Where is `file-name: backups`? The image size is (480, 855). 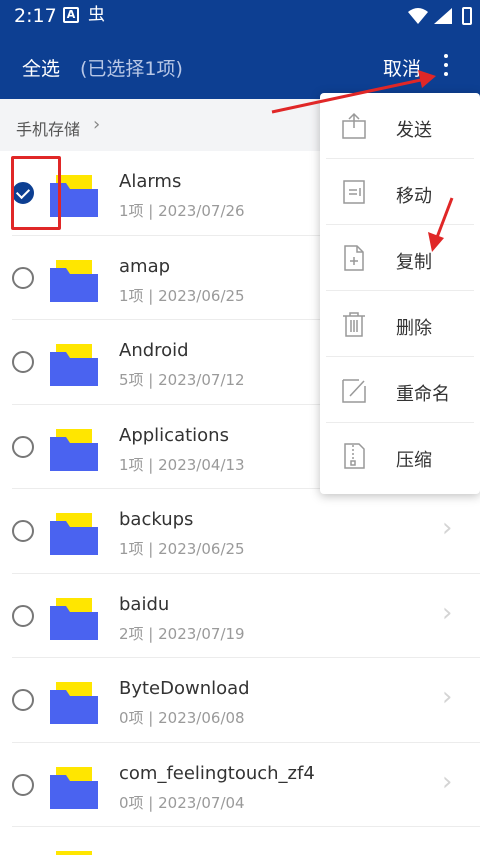 file-name: backups is located at coordinates (156, 519).